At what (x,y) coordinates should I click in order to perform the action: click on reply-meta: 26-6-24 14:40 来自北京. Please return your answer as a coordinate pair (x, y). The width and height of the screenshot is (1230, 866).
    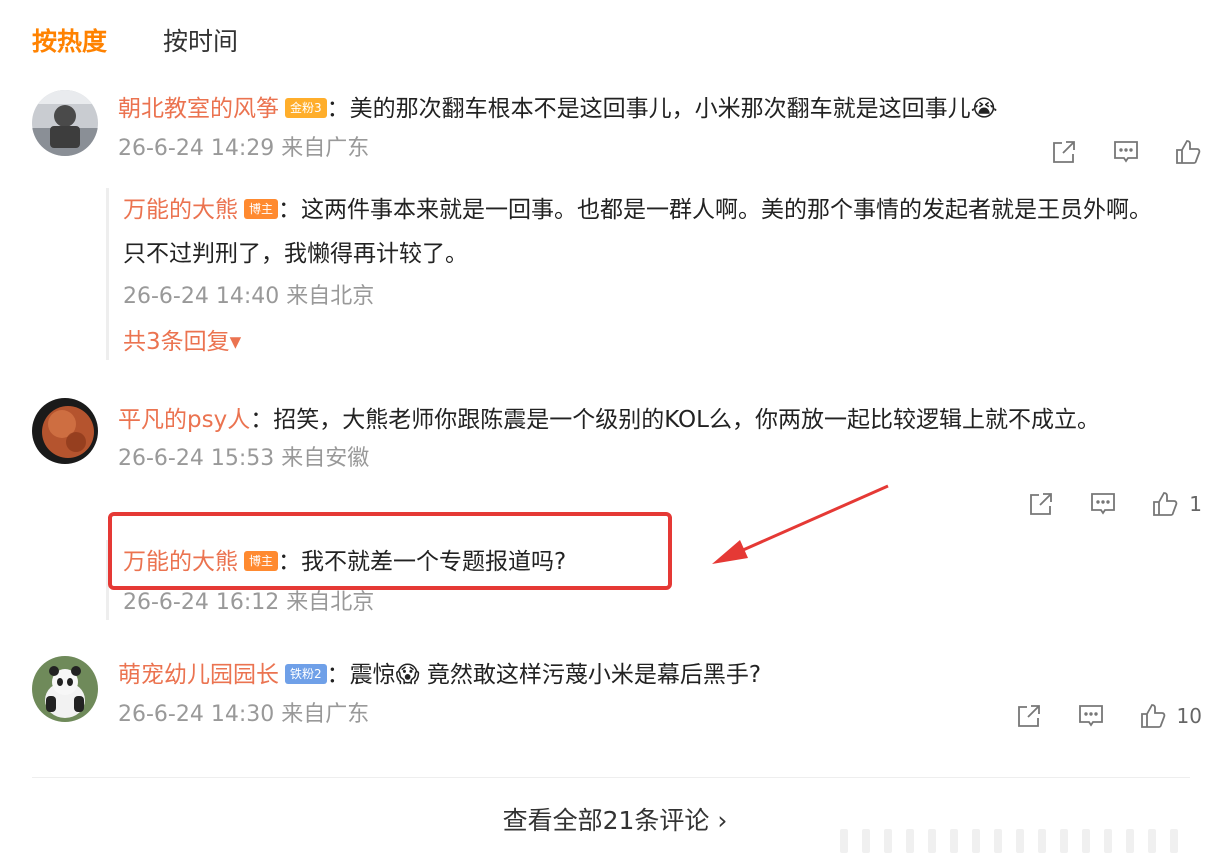
    Looking at the image, I should click on (249, 296).